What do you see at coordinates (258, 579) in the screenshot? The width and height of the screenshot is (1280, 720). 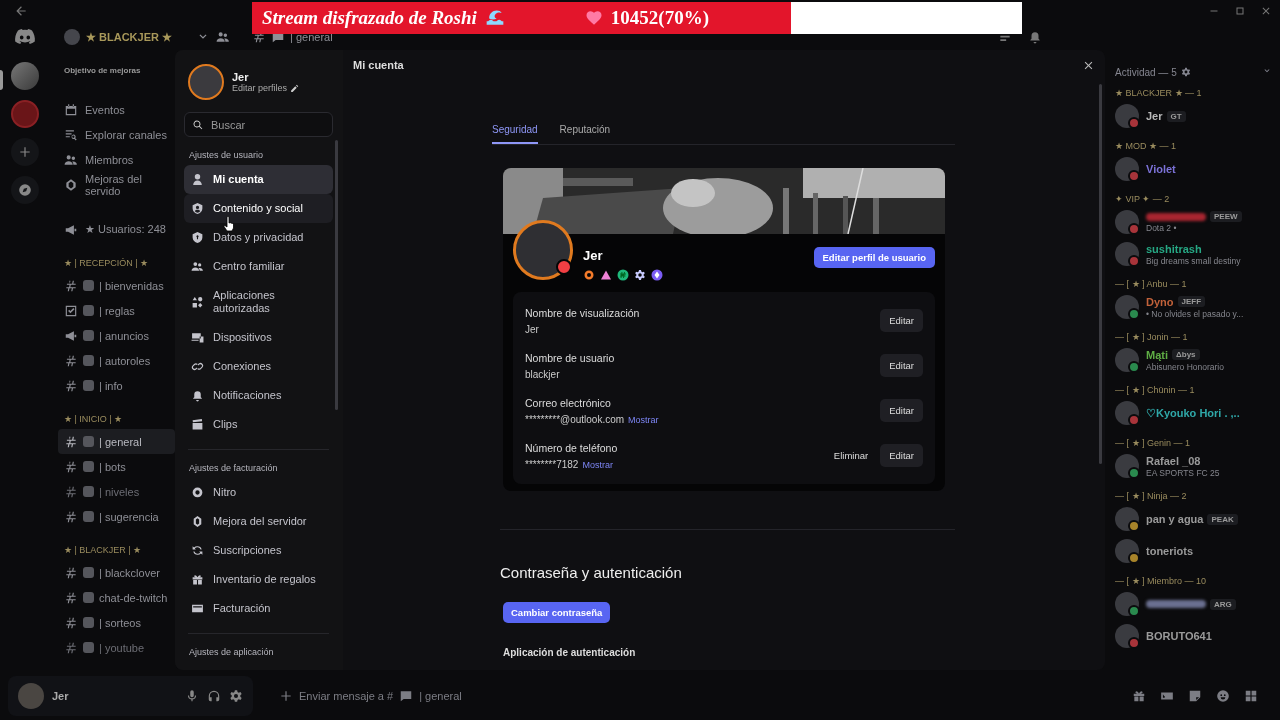 I see `settings-nav-item: Inventario de regalos` at bounding box center [258, 579].